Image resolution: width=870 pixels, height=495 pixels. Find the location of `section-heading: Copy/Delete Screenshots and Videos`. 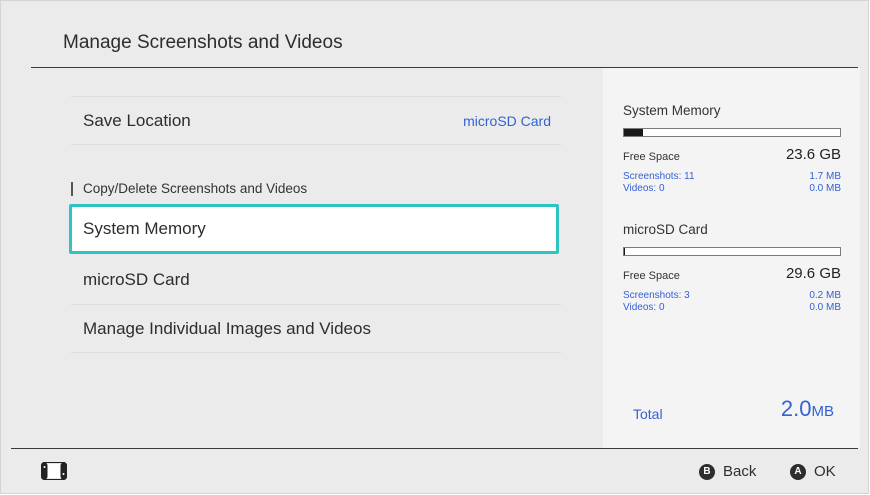

section-heading: Copy/Delete Screenshots and Videos is located at coordinates (189, 189).